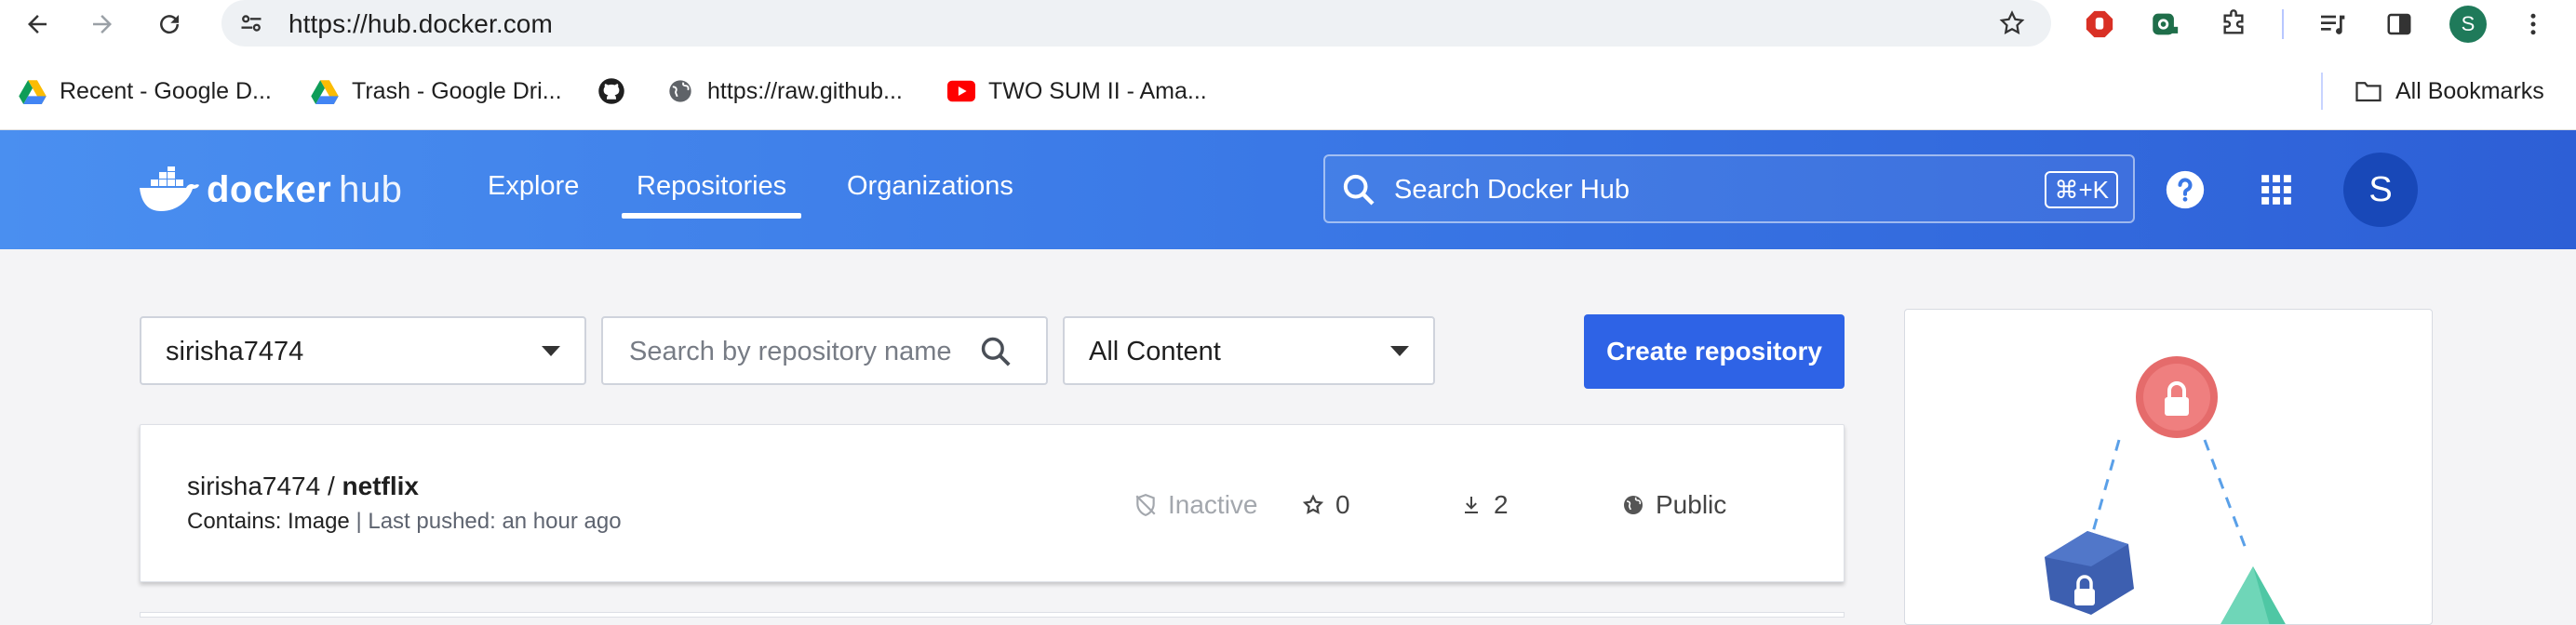 The height and width of the screenshot is (625, 2576). What do you see at coordinates (169, 24) in the screenshot?
I see `reload-icon` at bounding box center [169, 24].